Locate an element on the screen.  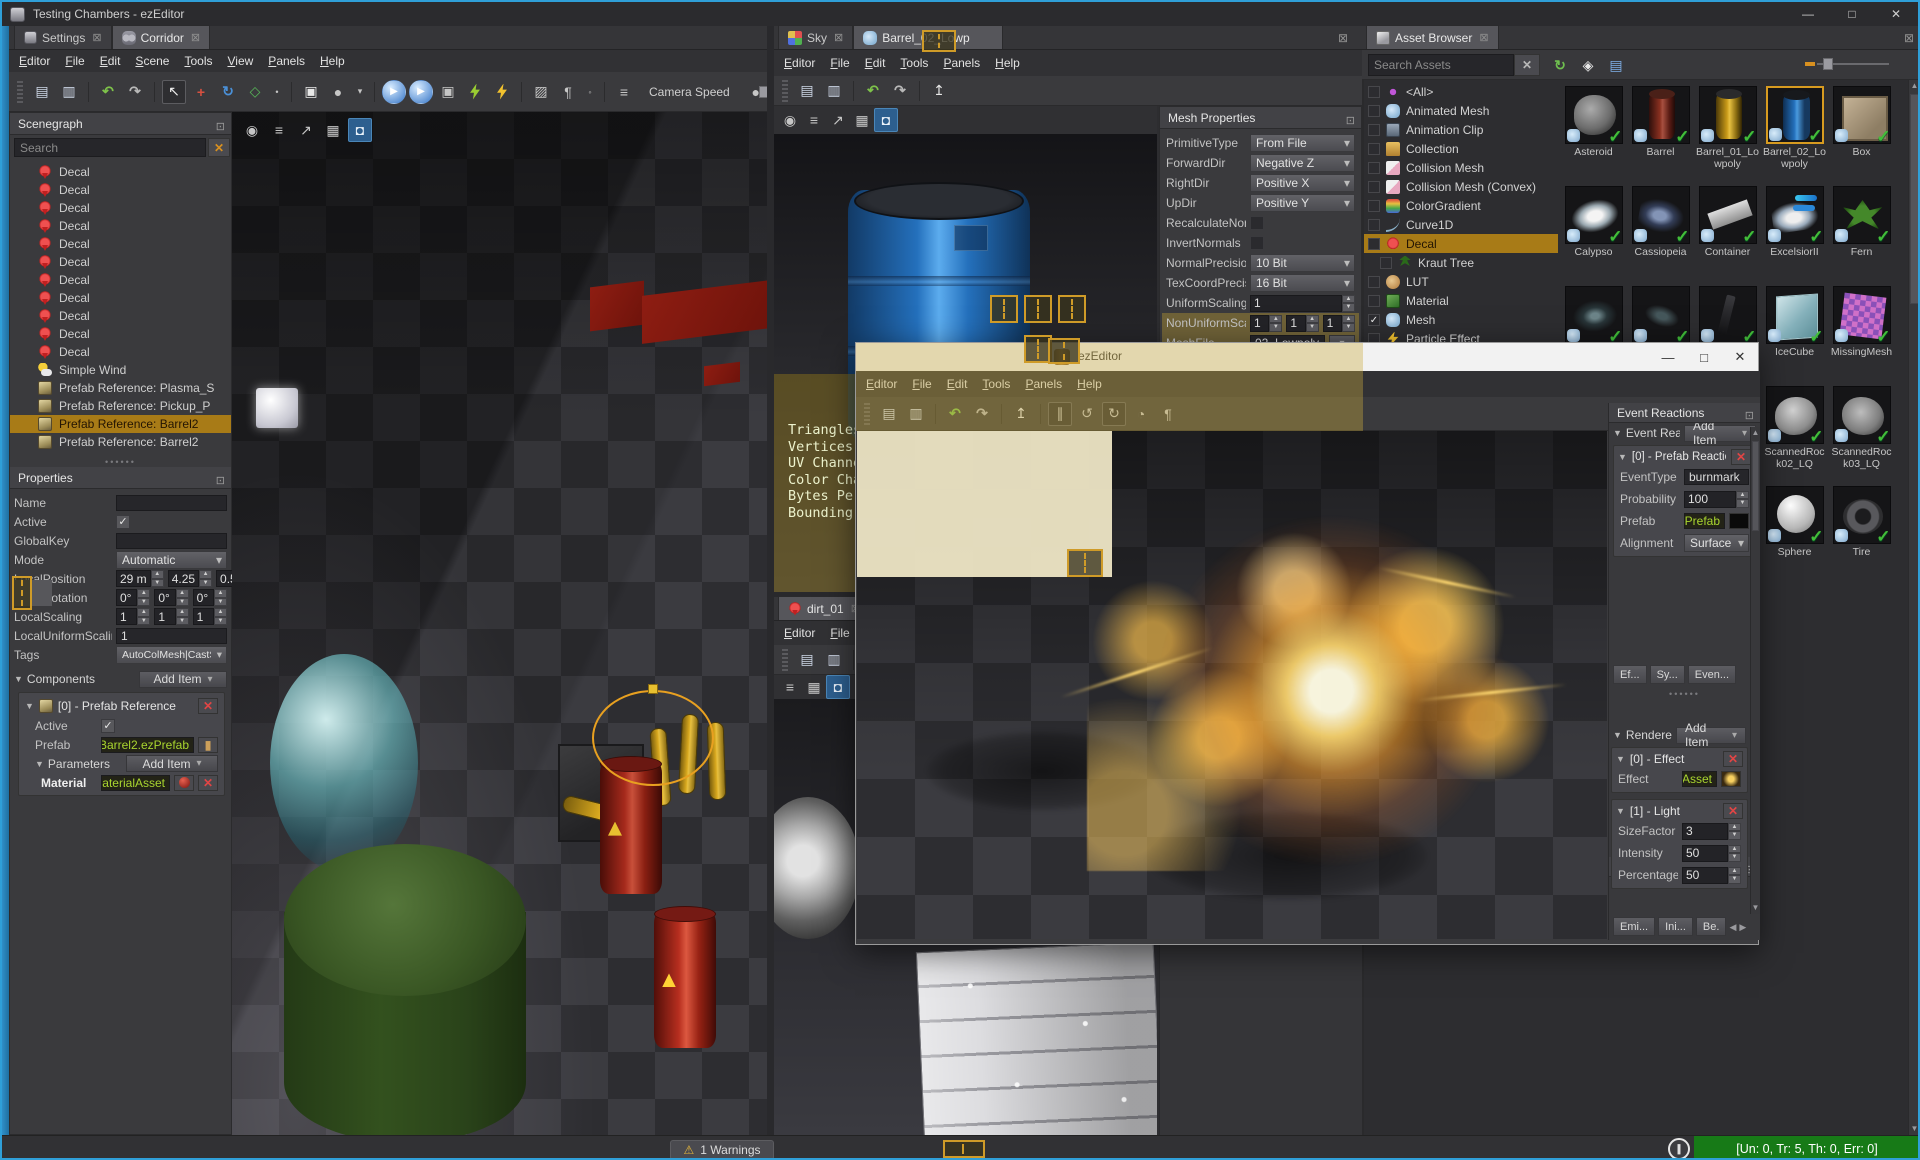
tab-settings-close-icon: ⊠ is located at coordinates (96, 37).